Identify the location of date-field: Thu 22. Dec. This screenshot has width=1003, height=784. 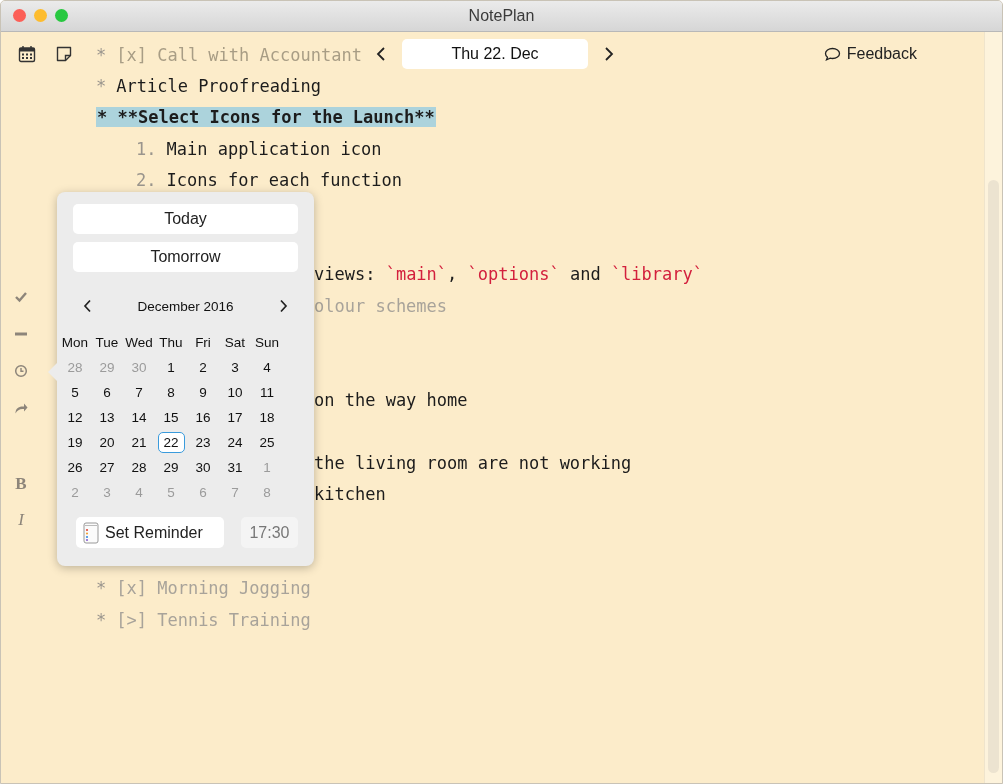
(495, 54).